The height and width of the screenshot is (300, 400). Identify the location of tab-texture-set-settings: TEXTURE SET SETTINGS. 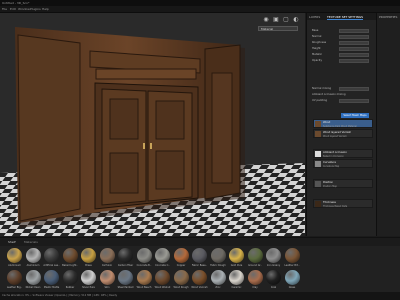
(345, 17).